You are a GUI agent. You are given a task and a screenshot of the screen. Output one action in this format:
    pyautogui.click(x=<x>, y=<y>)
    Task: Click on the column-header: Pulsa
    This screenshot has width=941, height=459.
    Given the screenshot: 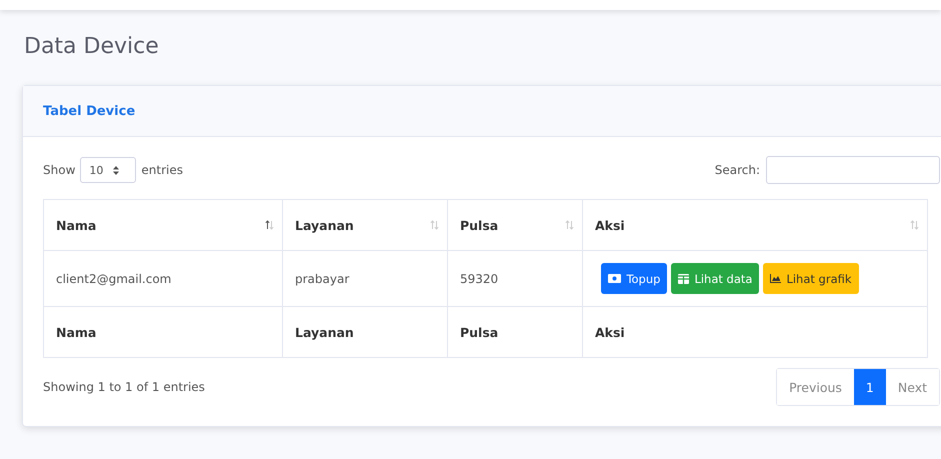 What is the action you would take?
    pyautogui.click(x=515, y=225)
    